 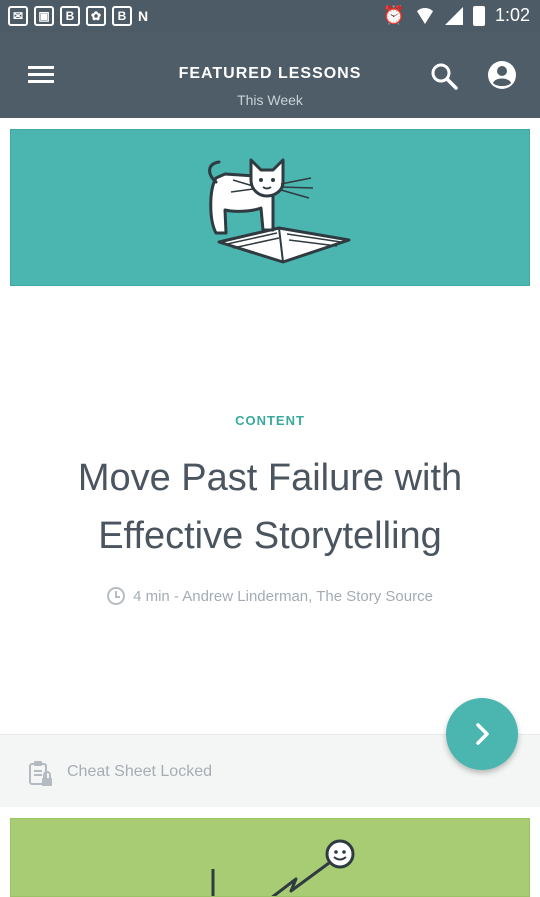 I want to click on notification-icons: ✉ ▣ B ✿ B N, so click(x=78, y=16).